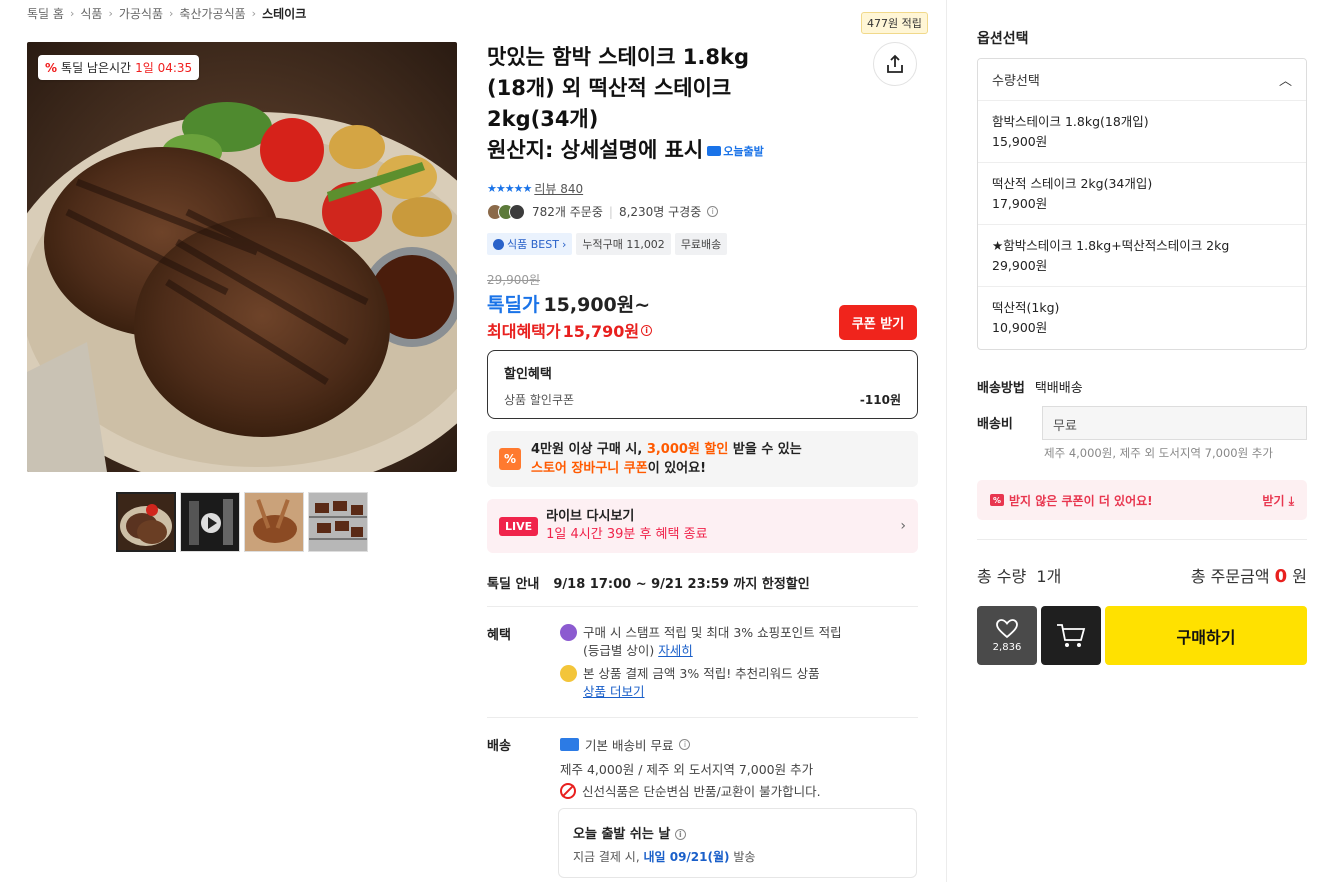  Describe the element at coordinates (499, 635) in the screenshot. I see `benefits-label: 혜택` at that location.